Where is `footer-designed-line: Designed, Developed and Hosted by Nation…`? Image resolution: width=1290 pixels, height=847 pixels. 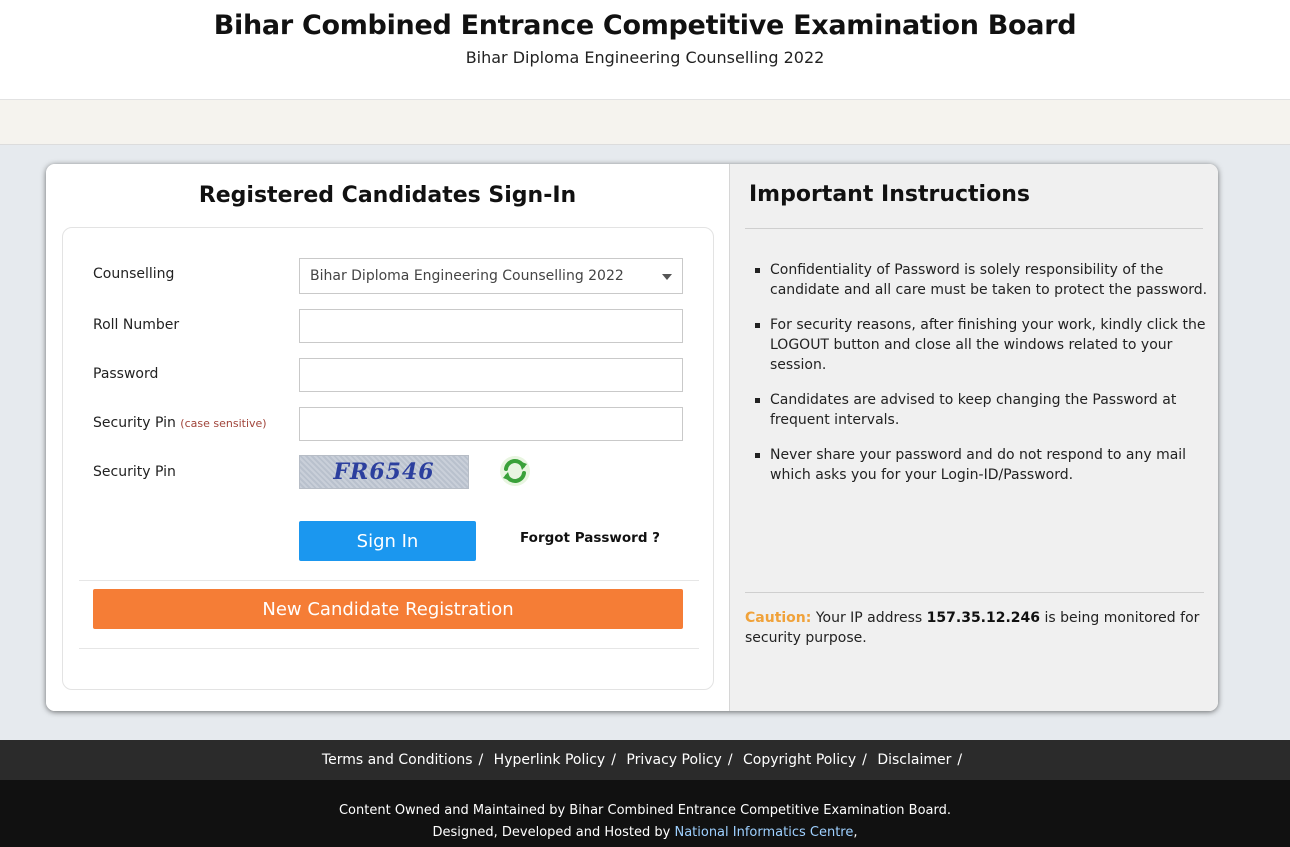 footer-designed-line: Designed, Developed and Hosted by Nation… is located at coordinates (645, 832).